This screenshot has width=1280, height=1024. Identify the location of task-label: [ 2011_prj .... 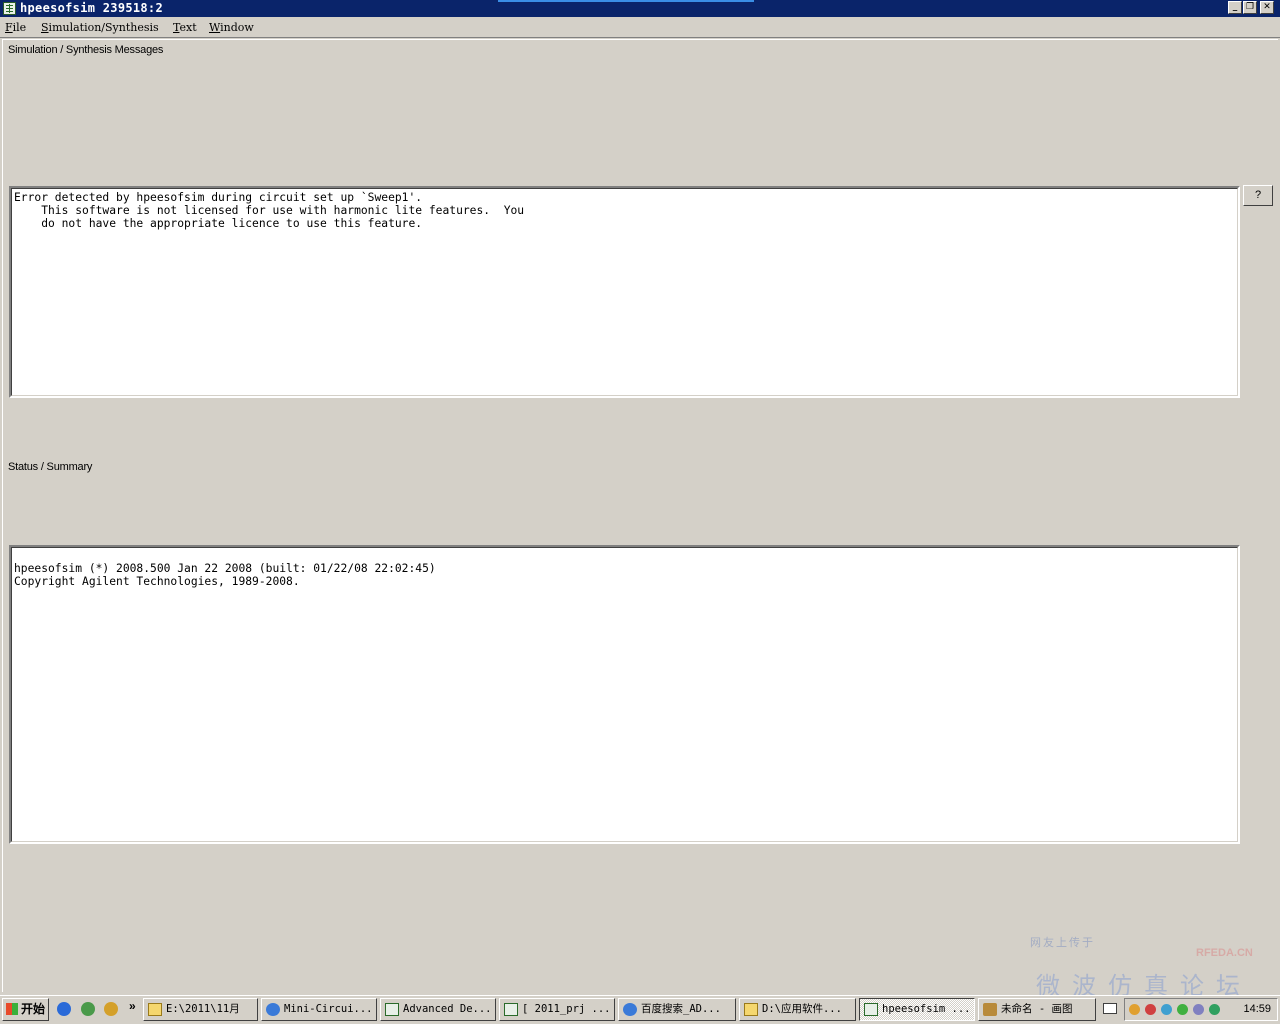
(566, 1009).